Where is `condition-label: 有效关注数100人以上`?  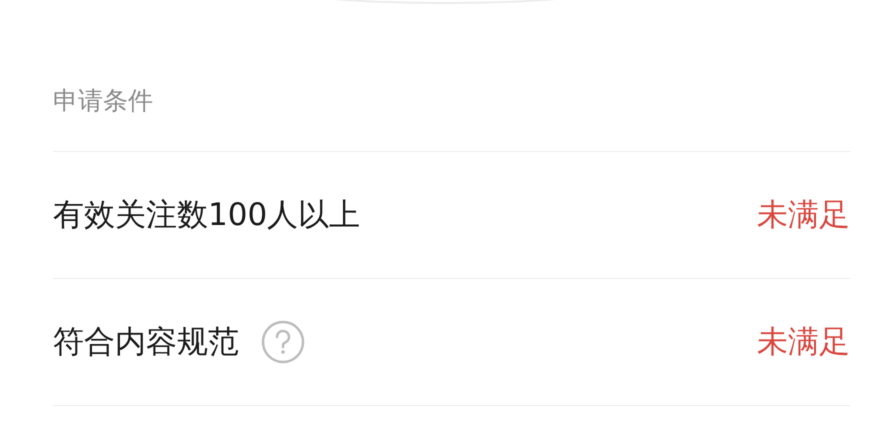 condition-label: 有效关注数100人以上 is located at coordinates (206, 215).